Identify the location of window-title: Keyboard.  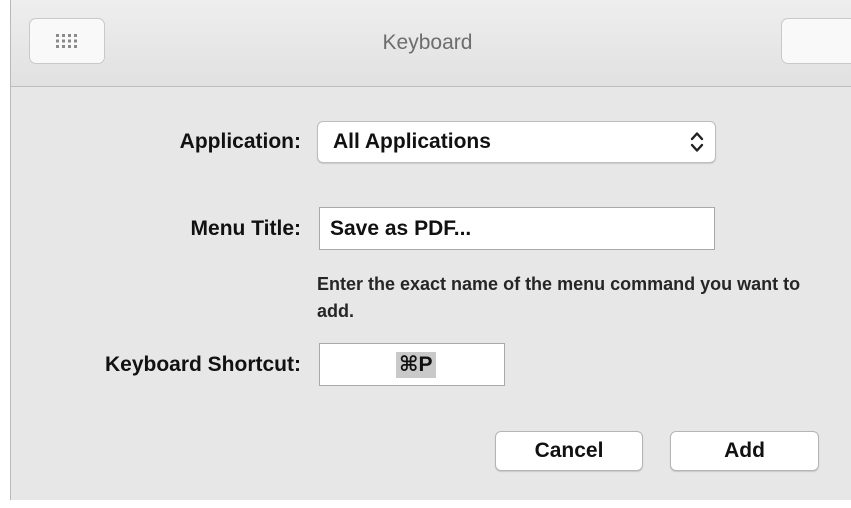
(427, 42).